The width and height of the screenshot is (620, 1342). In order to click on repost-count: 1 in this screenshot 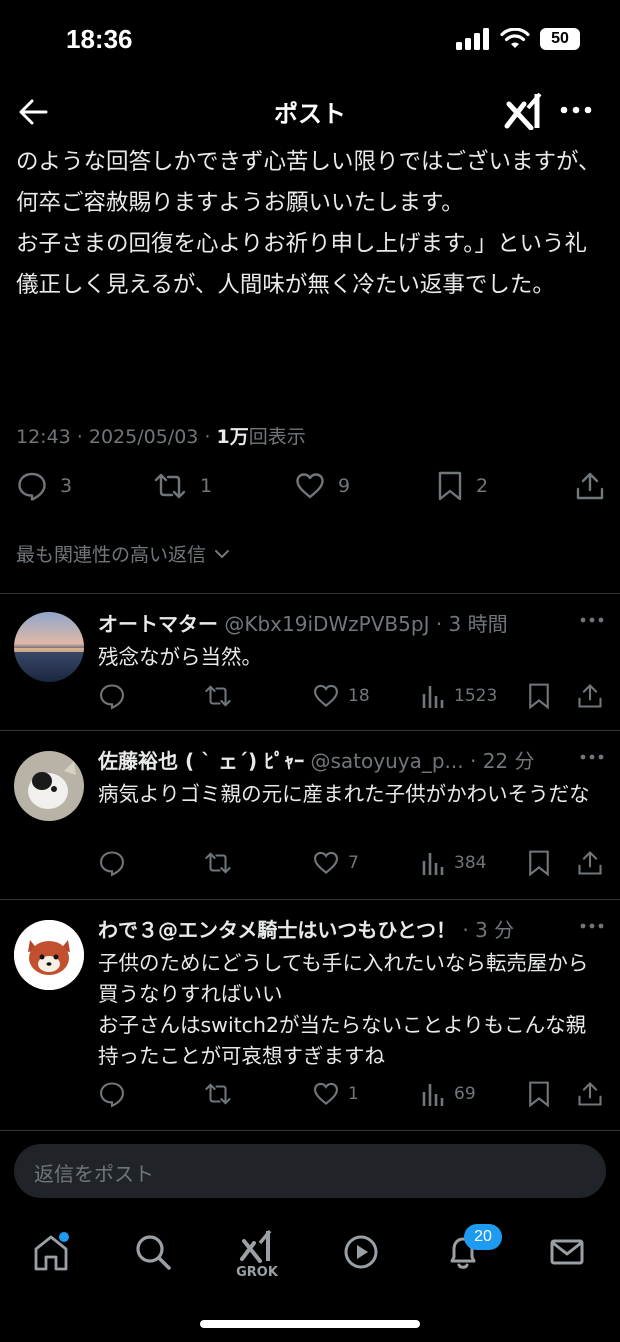, I will do `click(206, 486)`.